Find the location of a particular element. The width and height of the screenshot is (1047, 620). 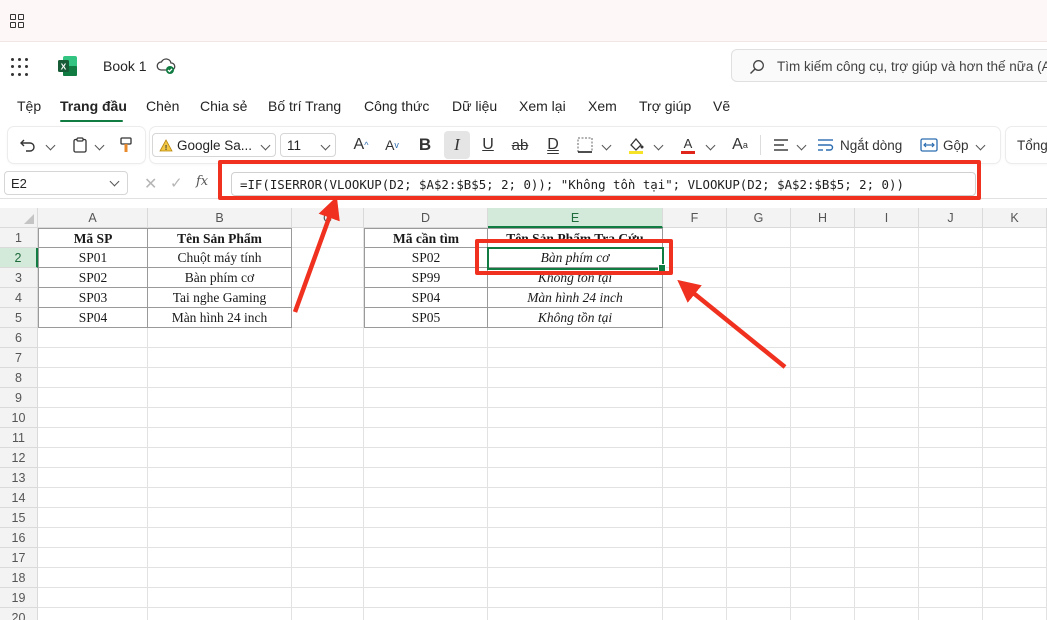

row-header-18: 18 is located at coordinates (19, 578).